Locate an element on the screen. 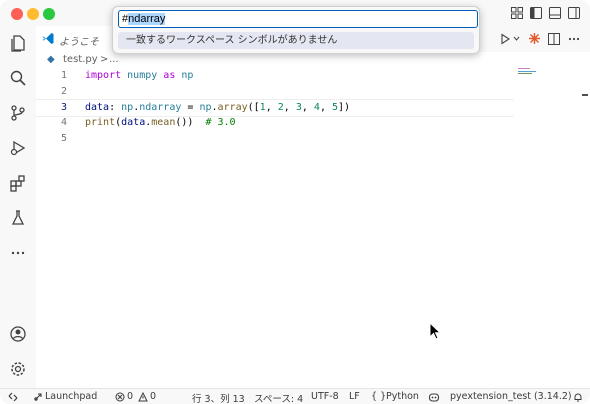  breadcrumb-file: test.py is located at coordinates (80, 59).